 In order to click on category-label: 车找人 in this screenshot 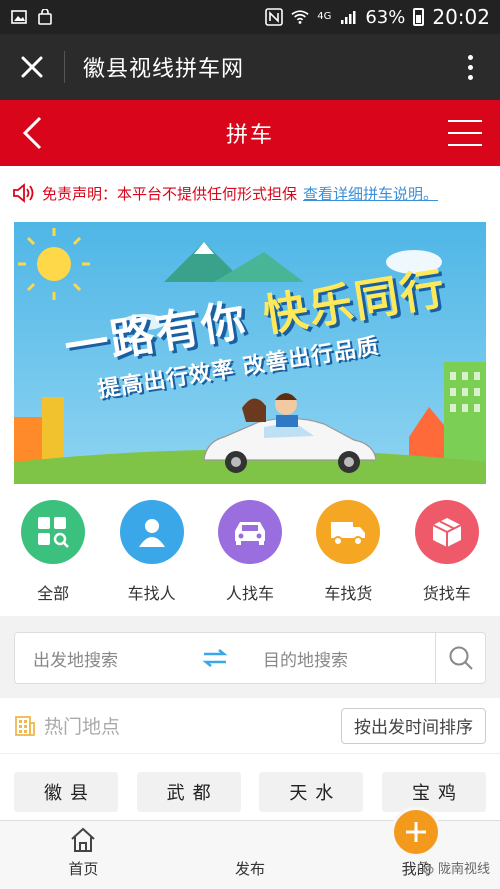, I will do `click(151, 593)`.